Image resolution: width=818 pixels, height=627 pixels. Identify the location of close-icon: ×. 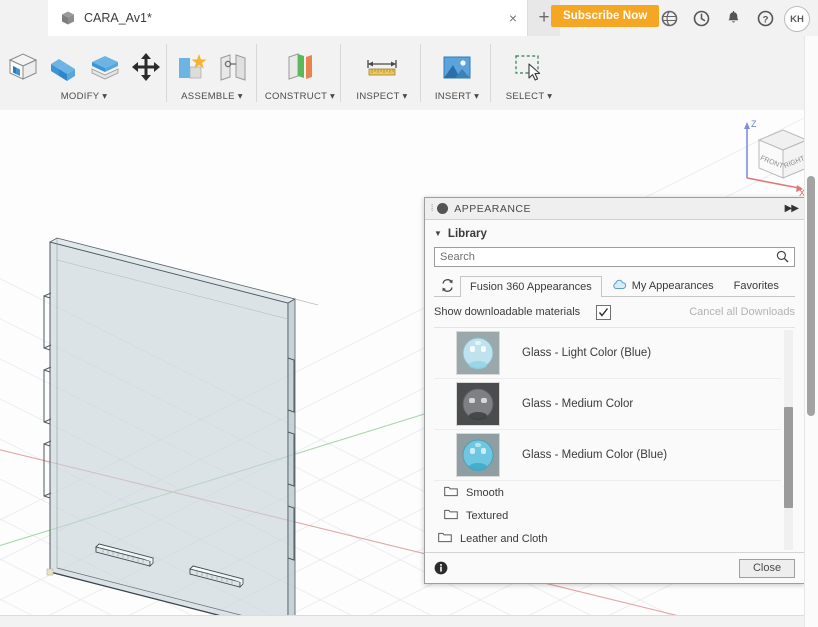
(513, 18).